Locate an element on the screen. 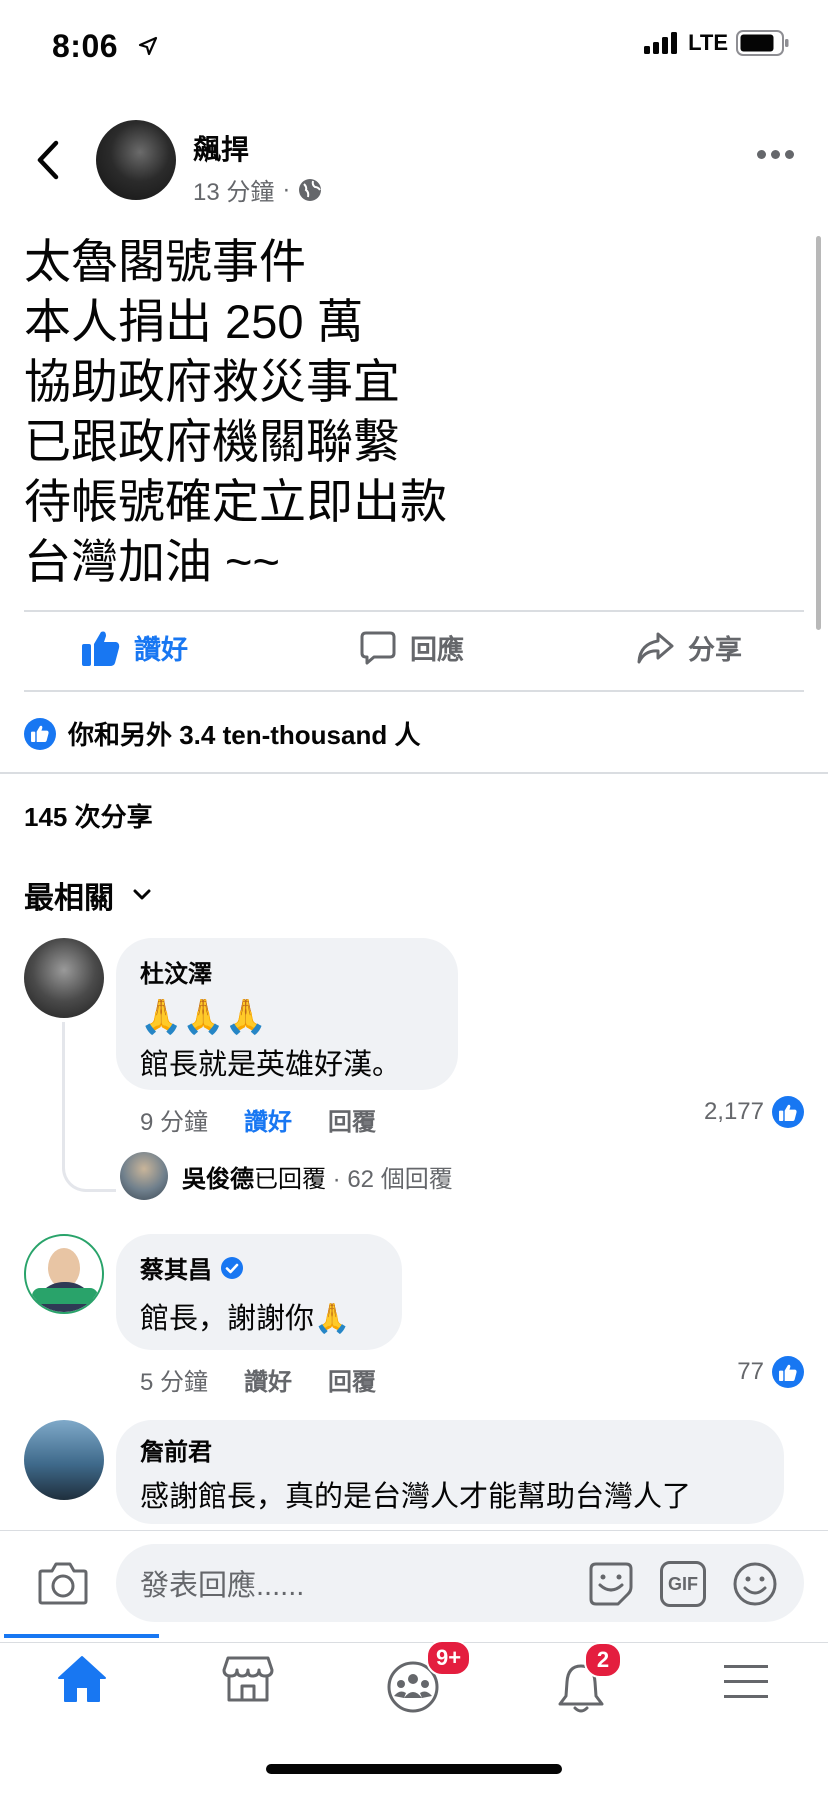  back-arrow-icon is located at coordinates (50, 160).